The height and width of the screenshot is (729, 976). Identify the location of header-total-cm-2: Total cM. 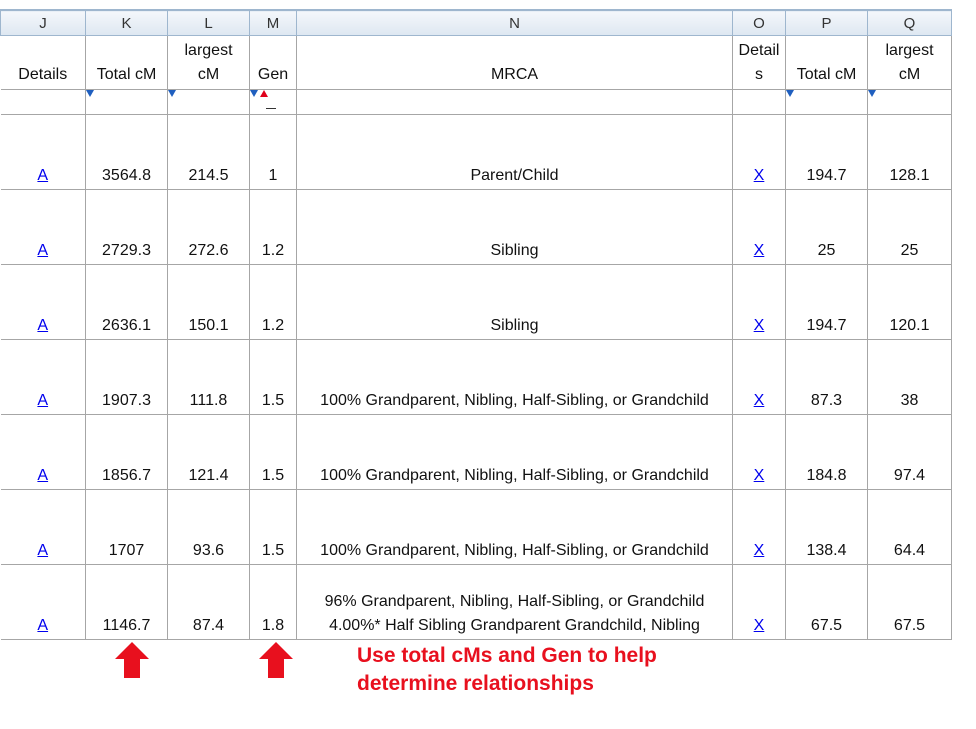
(826, 62).